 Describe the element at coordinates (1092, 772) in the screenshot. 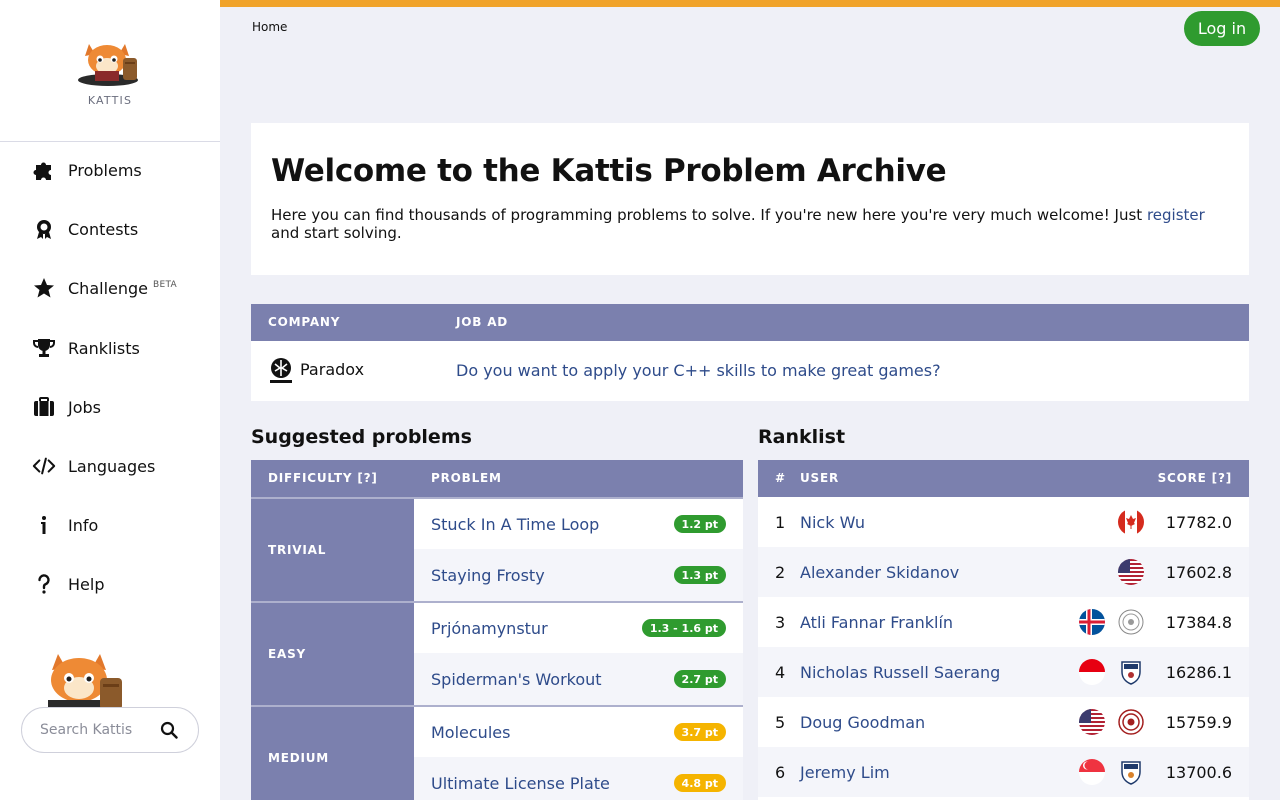

I see `singapore-flag-icon` at that location.